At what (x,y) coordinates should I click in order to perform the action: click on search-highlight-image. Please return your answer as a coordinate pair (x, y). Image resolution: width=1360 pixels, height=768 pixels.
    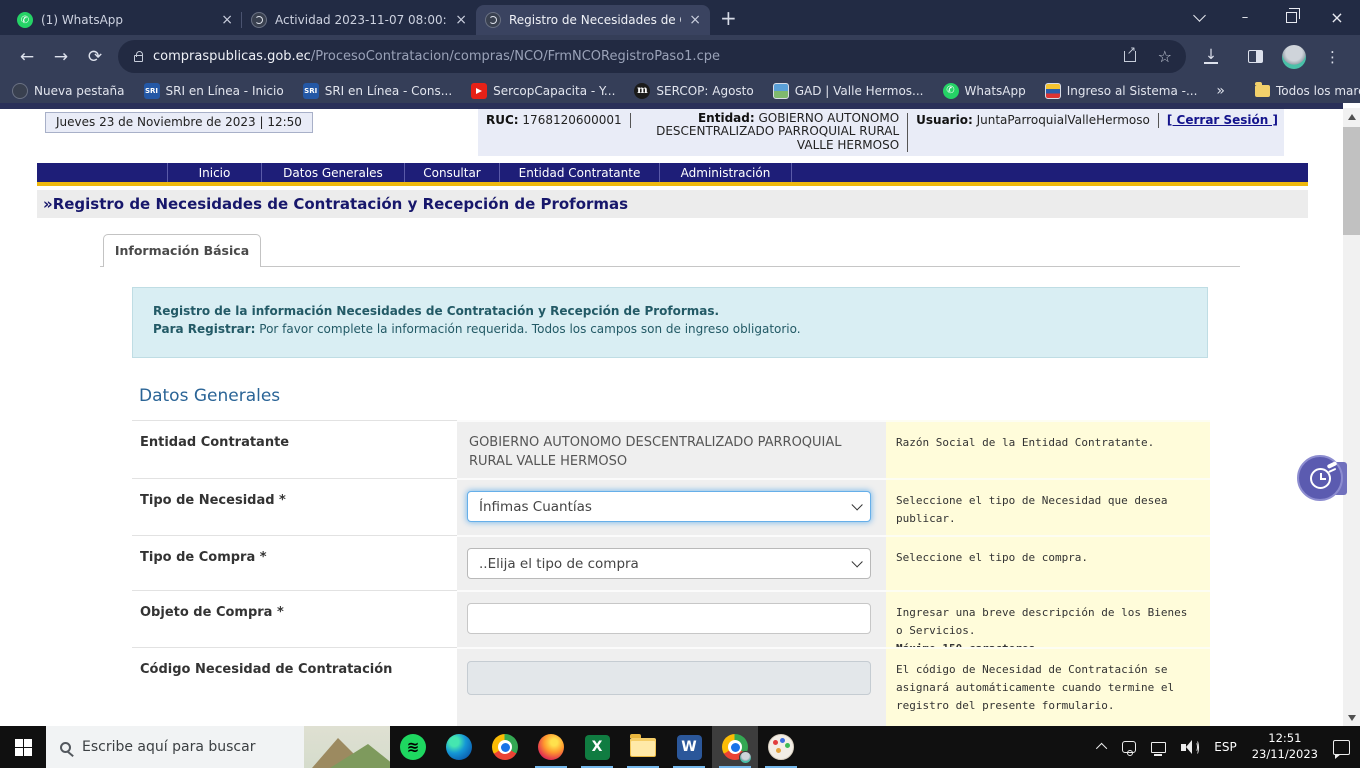
    Looking at the image, I should click on (347, 747).